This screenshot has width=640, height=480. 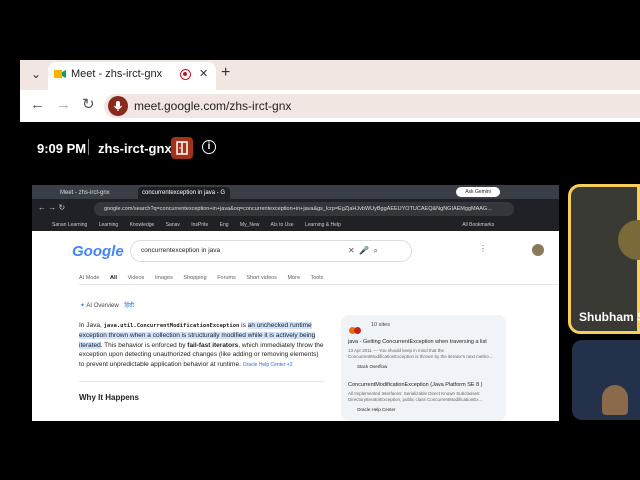 What do you see at coordinates (184, 193) in the screenshot?
I see `shared-tab-search: concurrentexception in java - G` at bounding box center [184, 193].